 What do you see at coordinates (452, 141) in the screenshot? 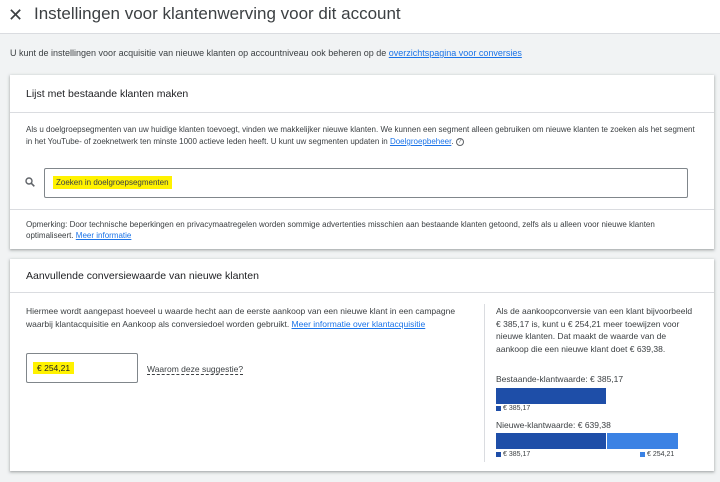
I see `description-end: .` at bounding box center [452, 141].